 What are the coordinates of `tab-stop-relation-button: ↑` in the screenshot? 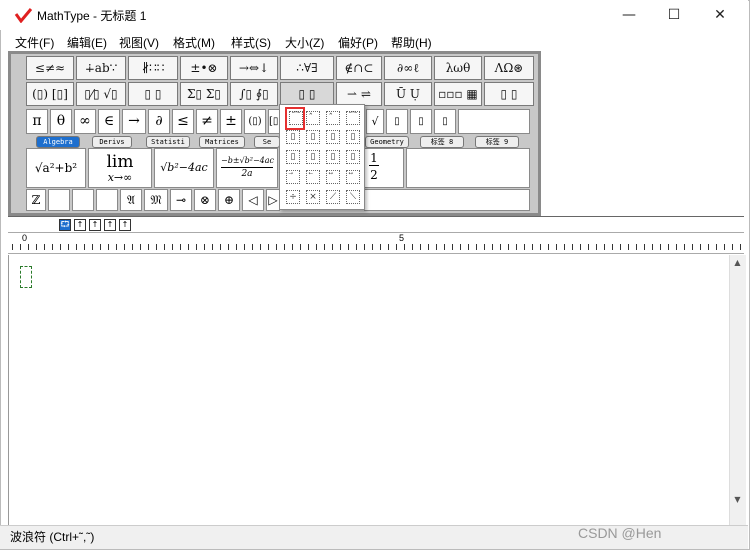 It's located at (110, 225).